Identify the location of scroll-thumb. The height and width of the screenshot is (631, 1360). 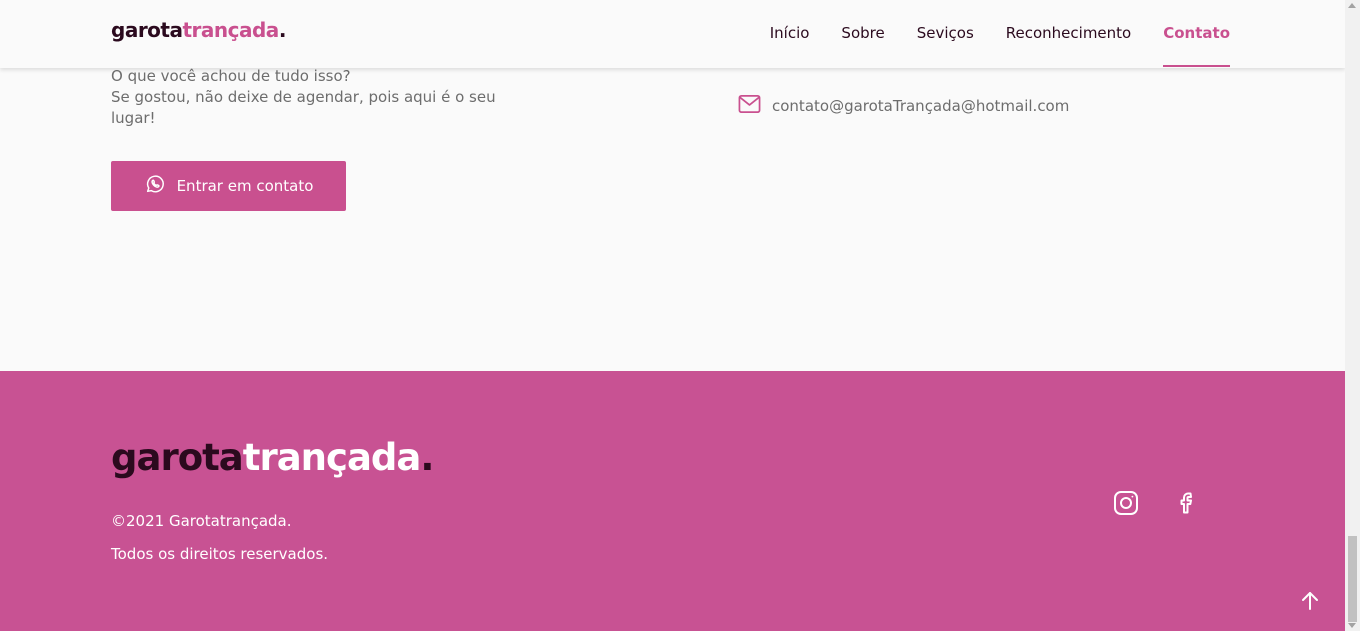
(1352, 579).